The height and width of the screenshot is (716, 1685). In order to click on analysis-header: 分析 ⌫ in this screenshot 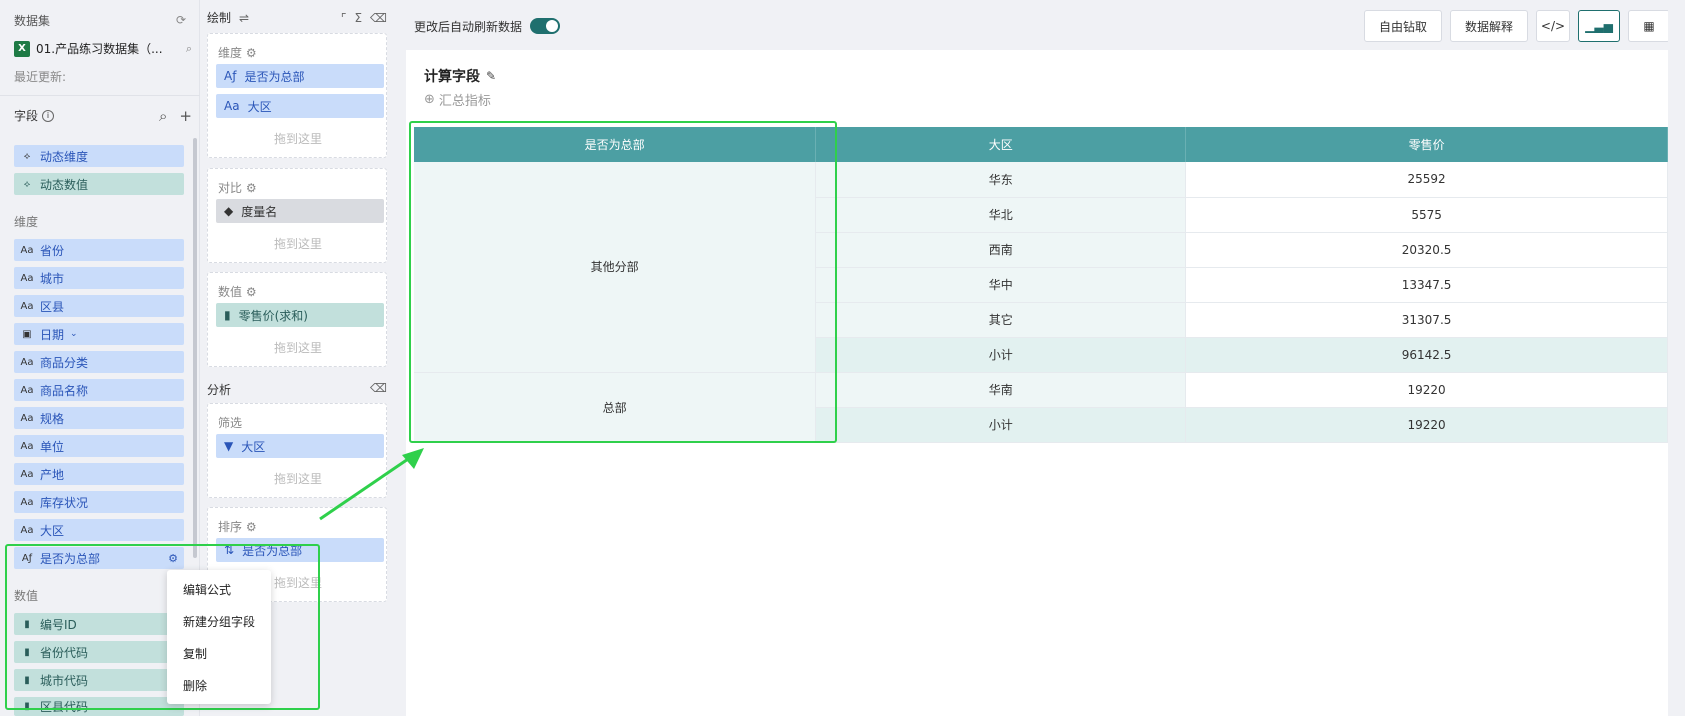, I will do `click(297, 389)`.